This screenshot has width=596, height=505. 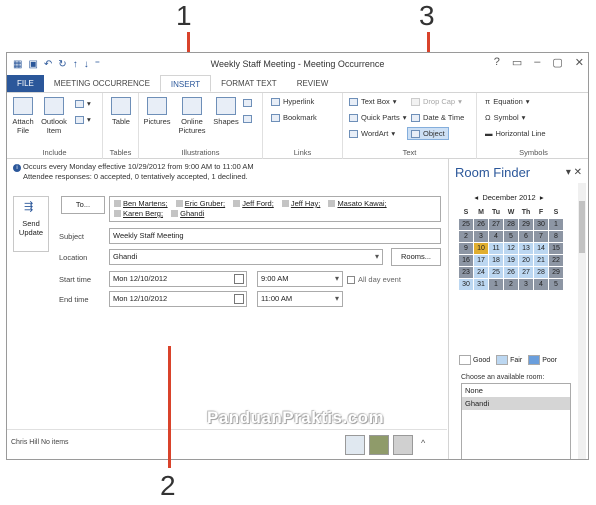 I want to click on tab-format-text: FORMAT TEXT, so click(x=249, y=83).